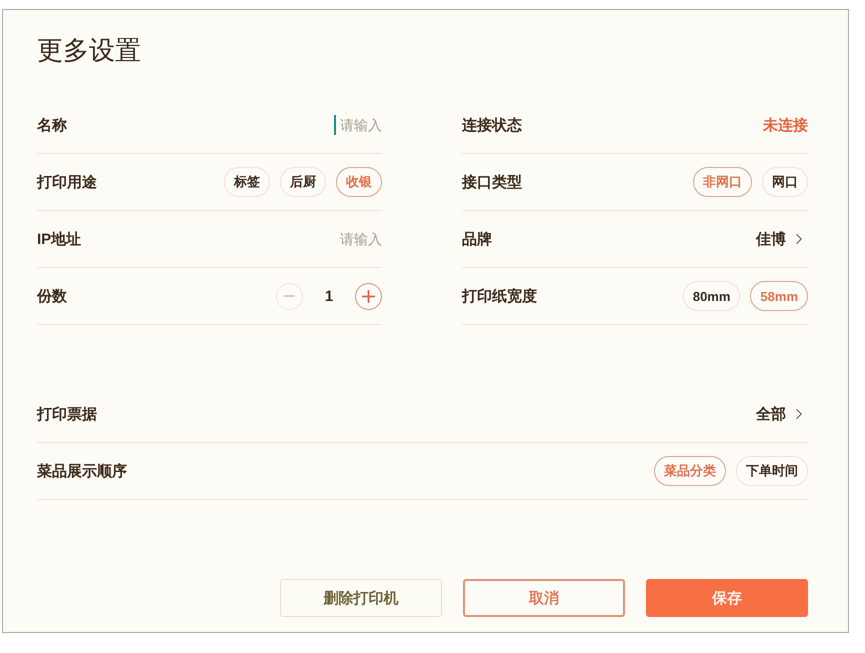  Describe the element at coordinates (67, 414) in the screenshot. I see `field-label: 打印票据` at that location.